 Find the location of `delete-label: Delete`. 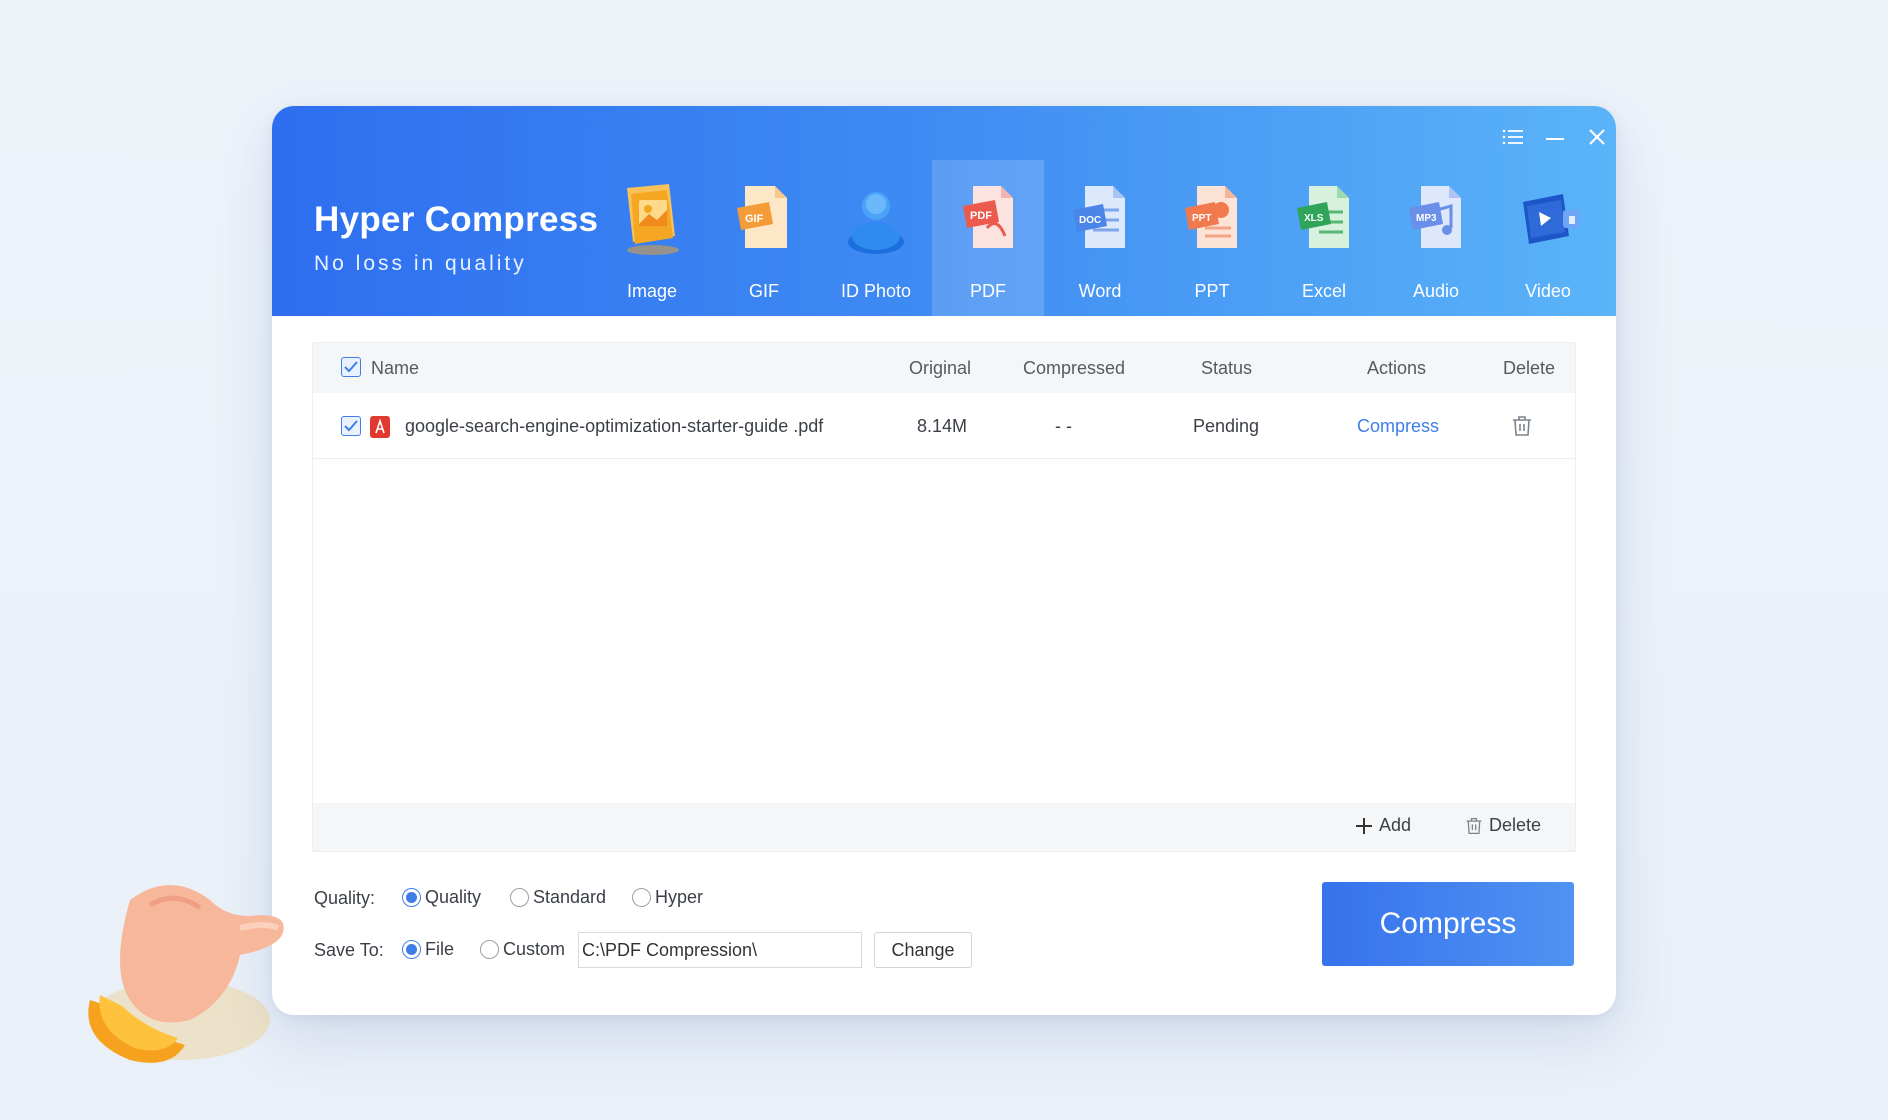

delete-label: Delete is located at coordinates (1515, 825).